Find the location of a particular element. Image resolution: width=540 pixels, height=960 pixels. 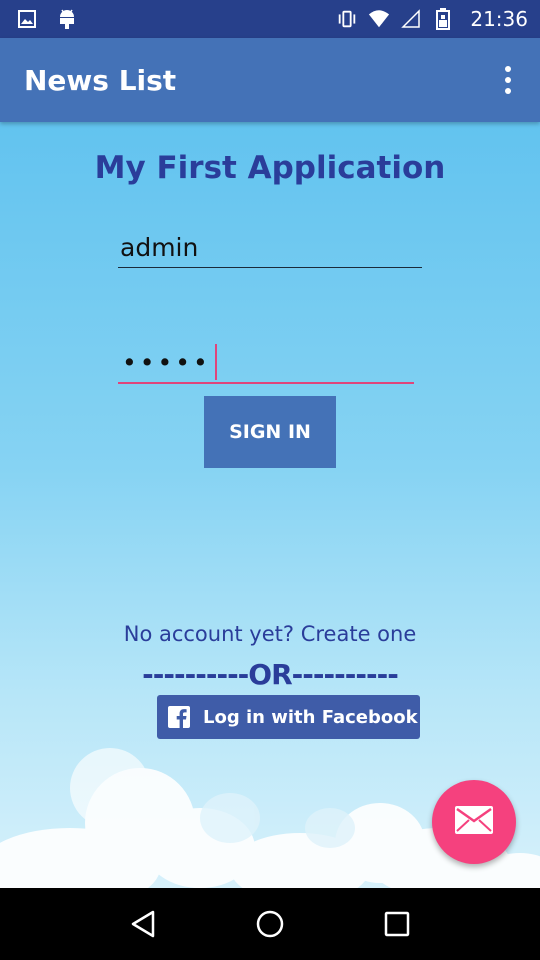

app-bar: News List is located at coordinates (270, 80).